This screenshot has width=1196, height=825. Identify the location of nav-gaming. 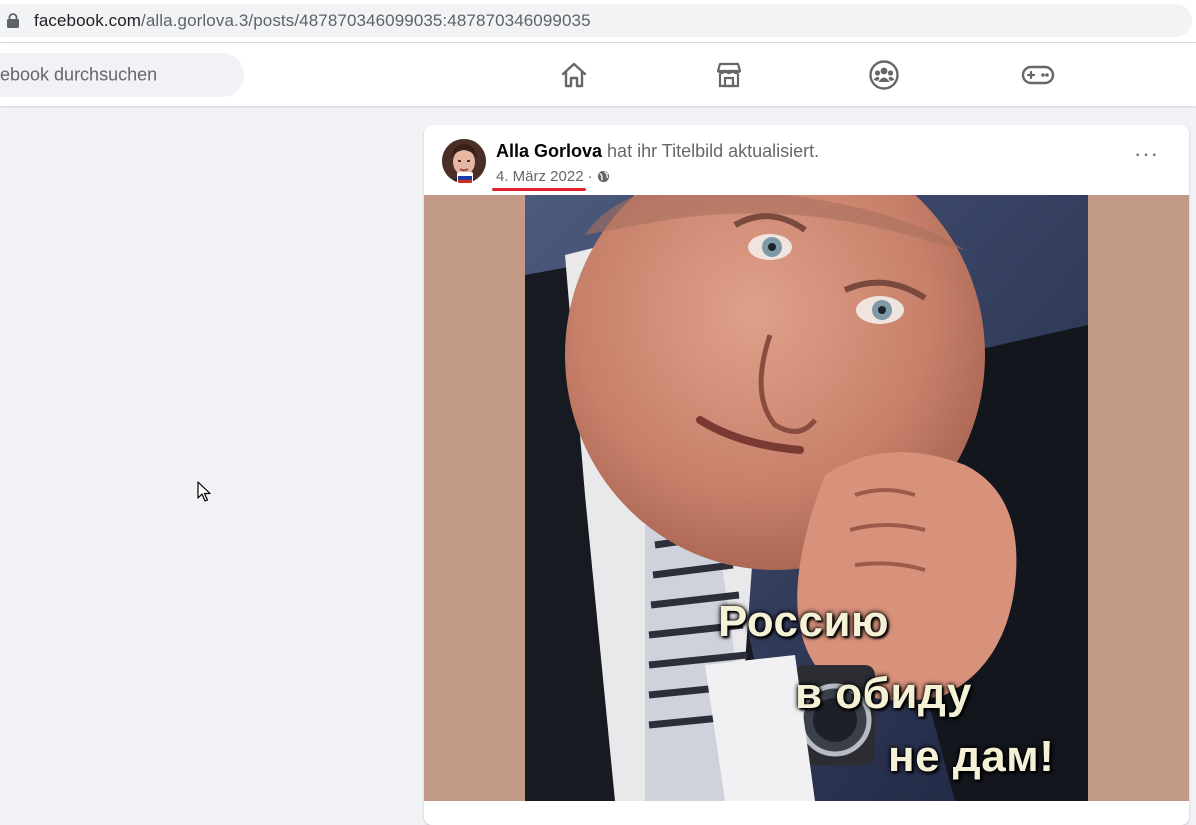
(1038, 75).